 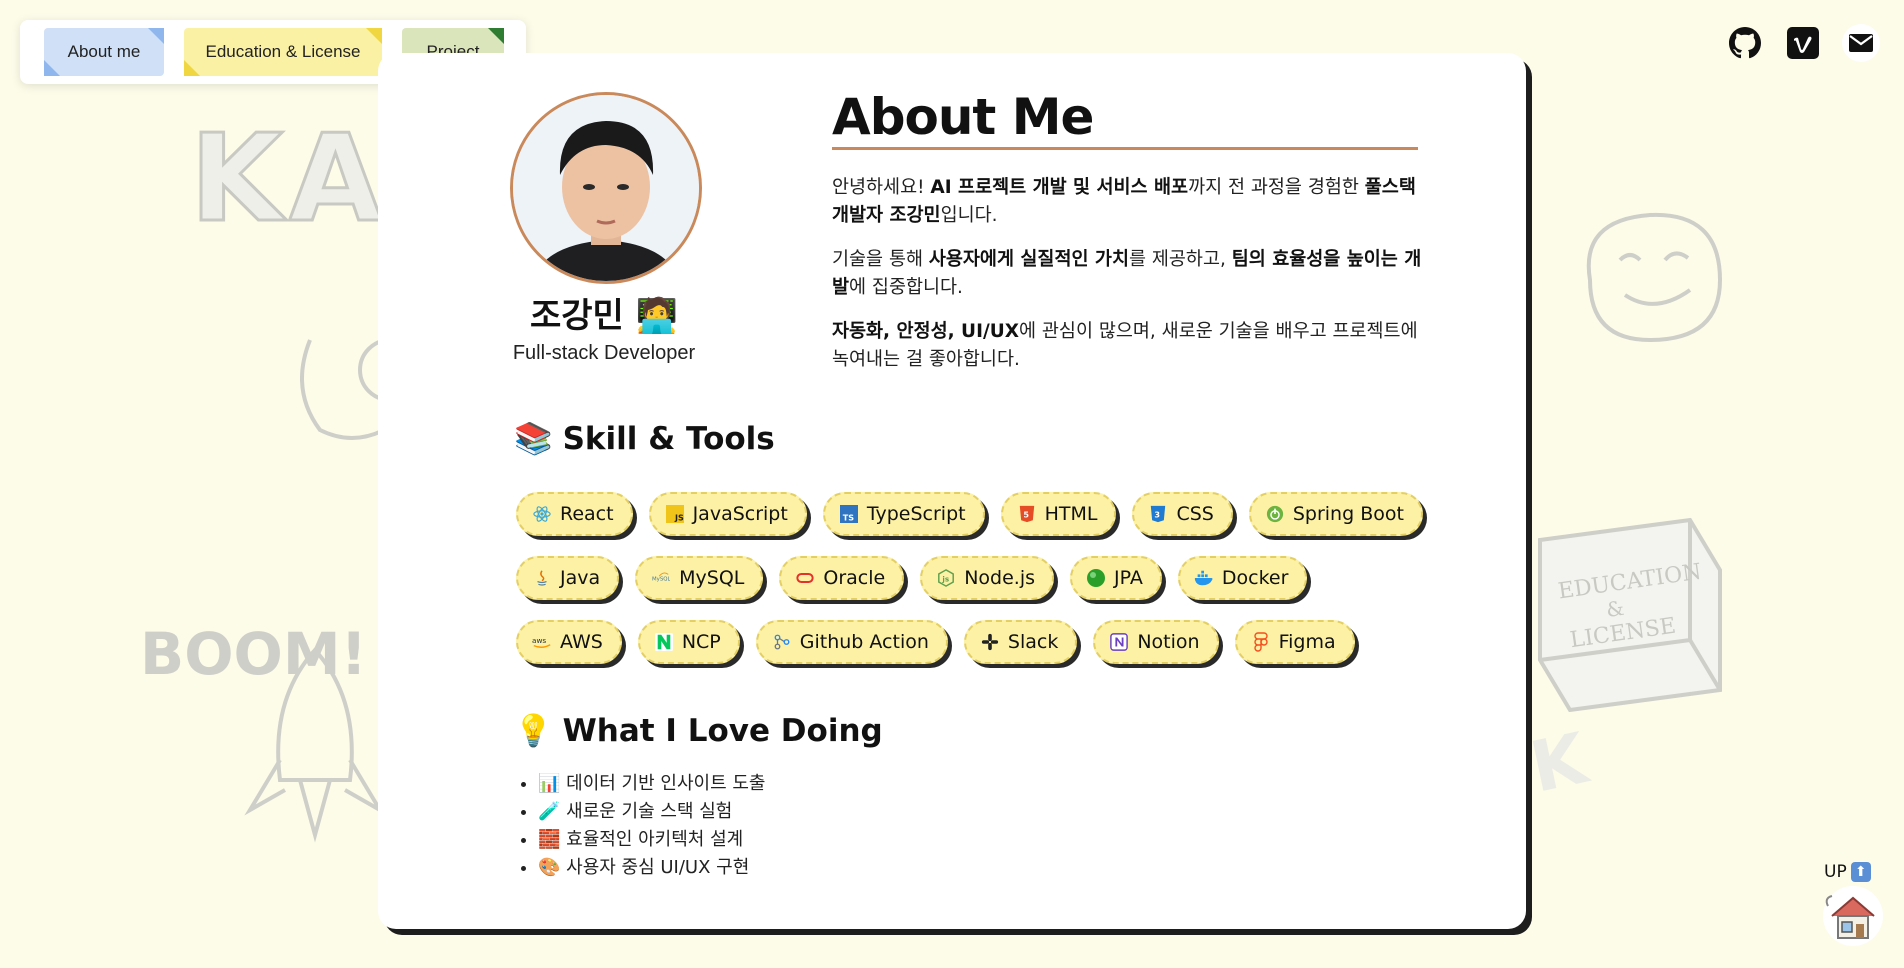 I want to click on skill-label: Oracle, so click(x=854, y=578).